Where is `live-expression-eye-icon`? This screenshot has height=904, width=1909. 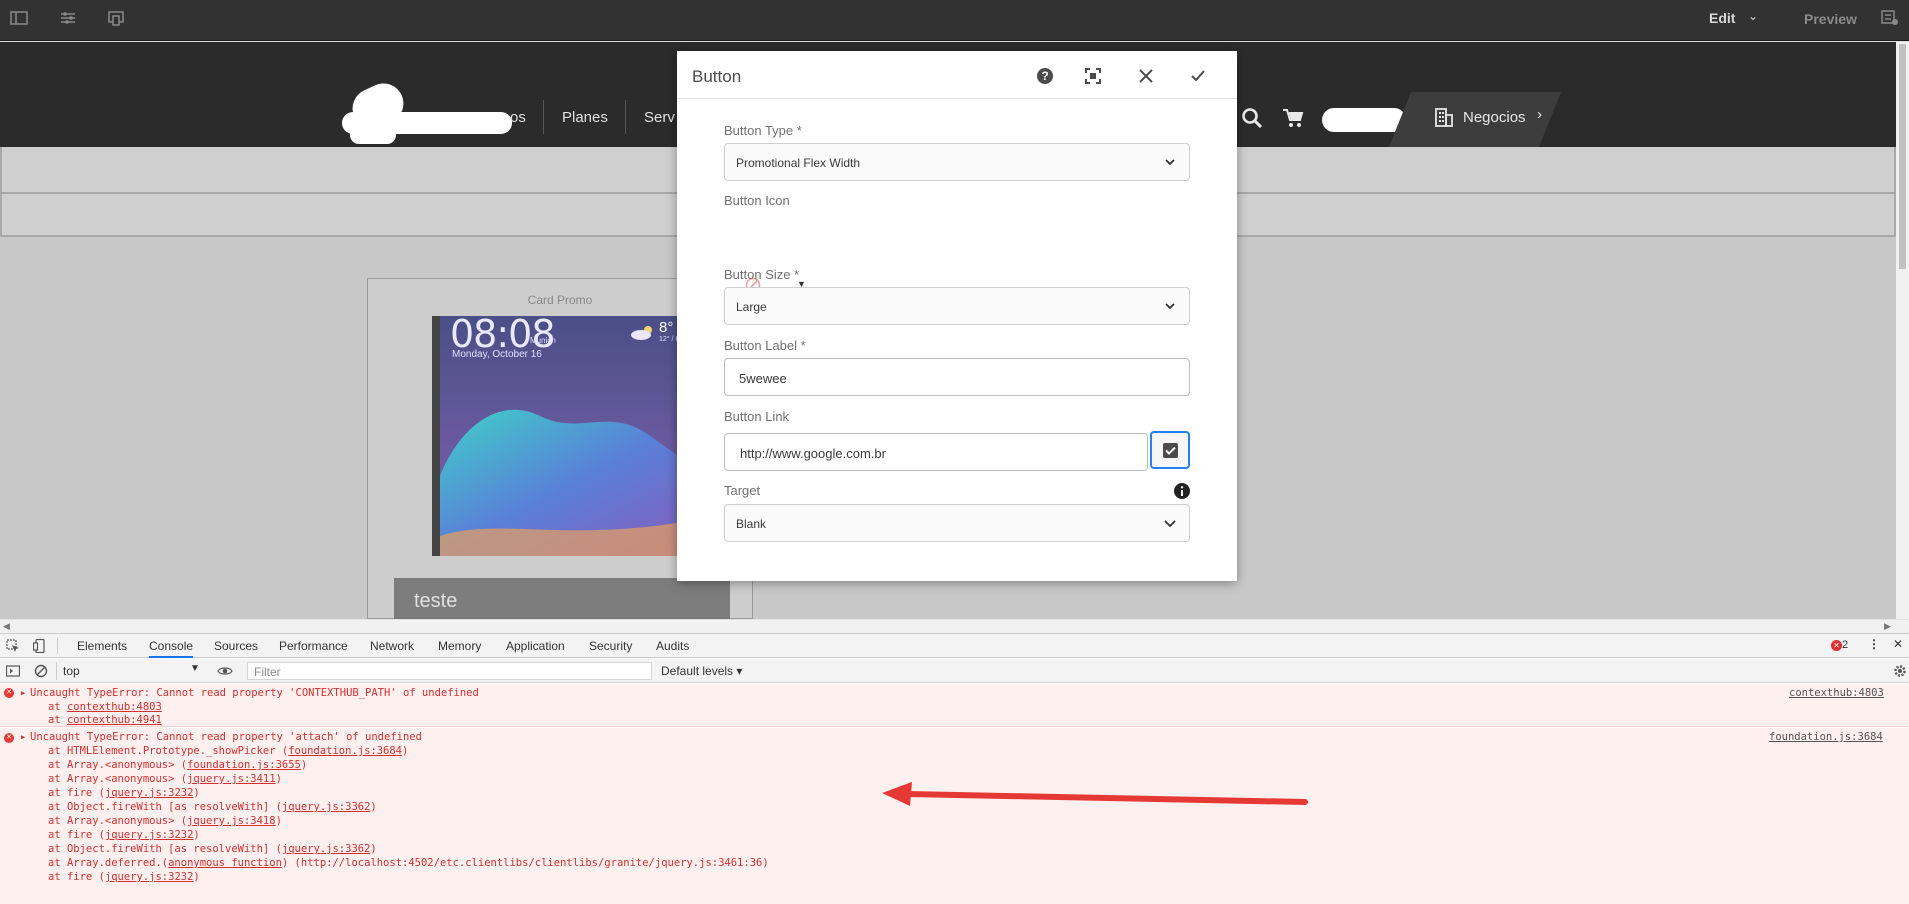 live-expression-eye-icon is located at coordinates (225, 671).